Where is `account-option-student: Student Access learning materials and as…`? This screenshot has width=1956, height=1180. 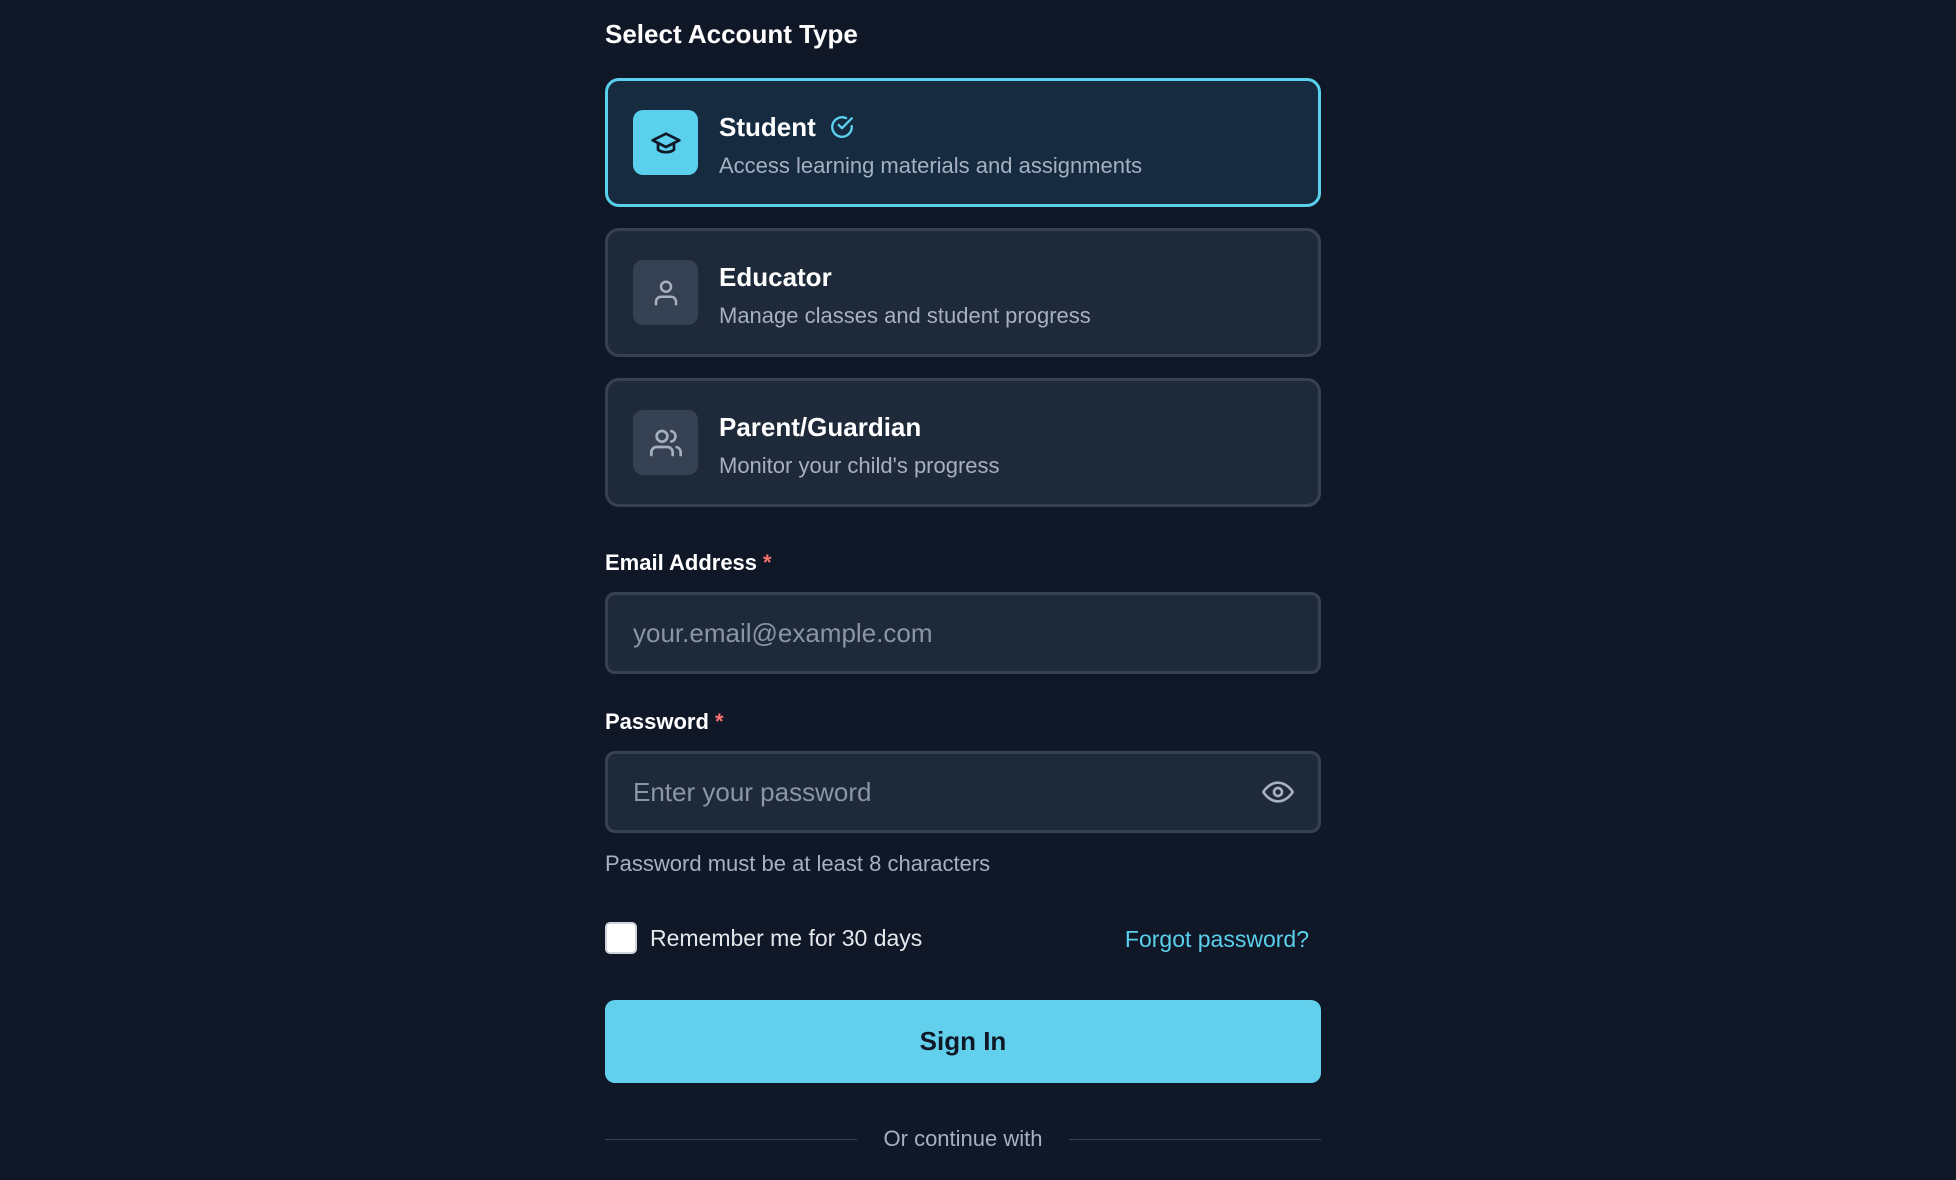 account-option-student: Student Access learning materials and as… is located at coordinates (963, 142).